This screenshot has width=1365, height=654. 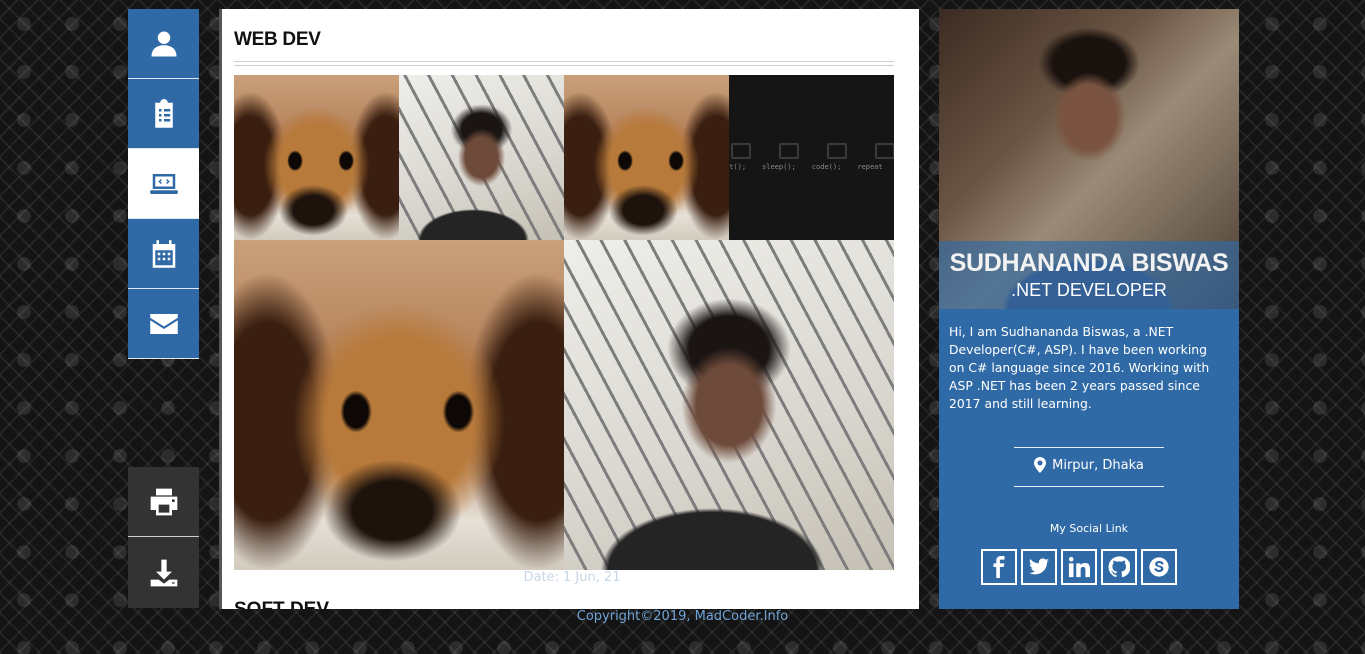 I want to click on location-divider-bottom, so click(x=1089, y=486).